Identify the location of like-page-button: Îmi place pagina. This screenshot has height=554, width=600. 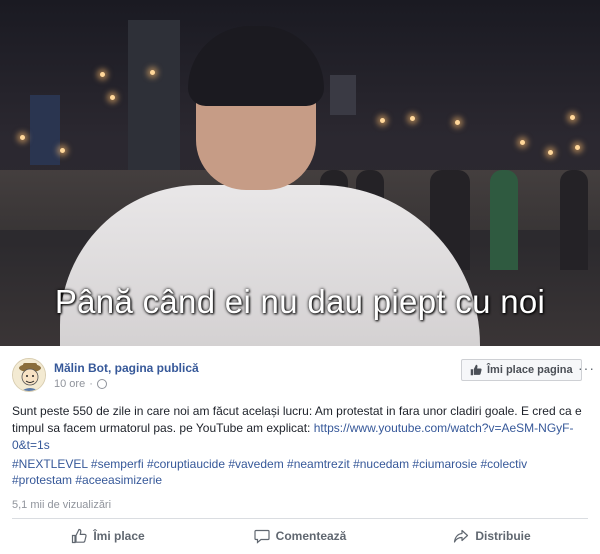
(521, 370).